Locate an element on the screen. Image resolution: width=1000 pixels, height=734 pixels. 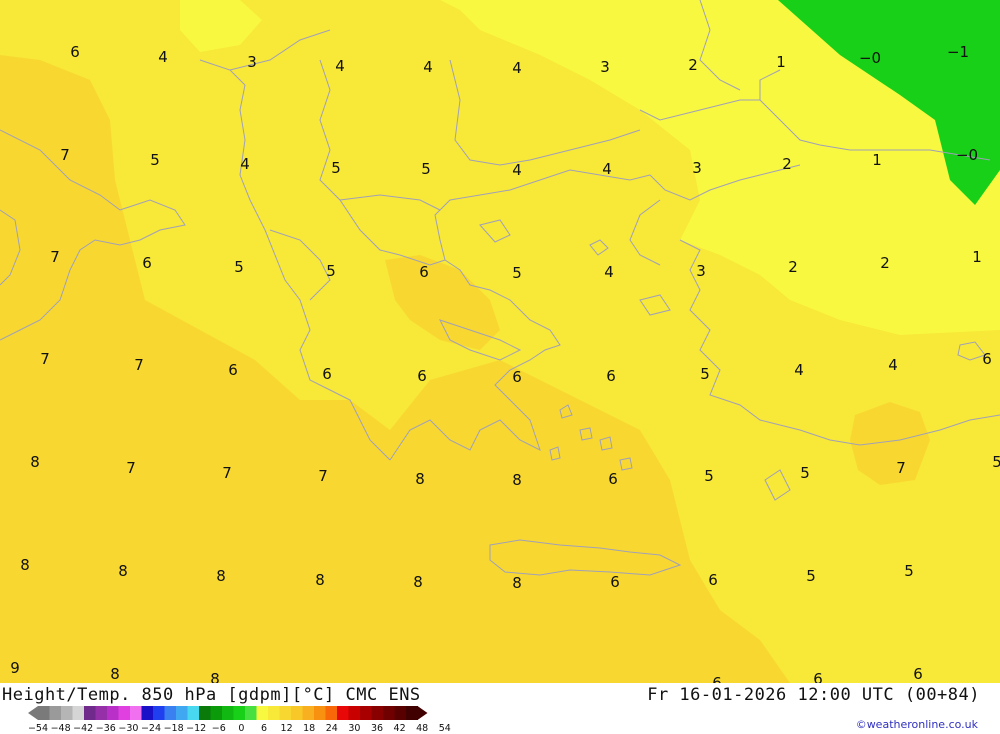
legend-tick-label: −48 is located at coordinates (60, 728).